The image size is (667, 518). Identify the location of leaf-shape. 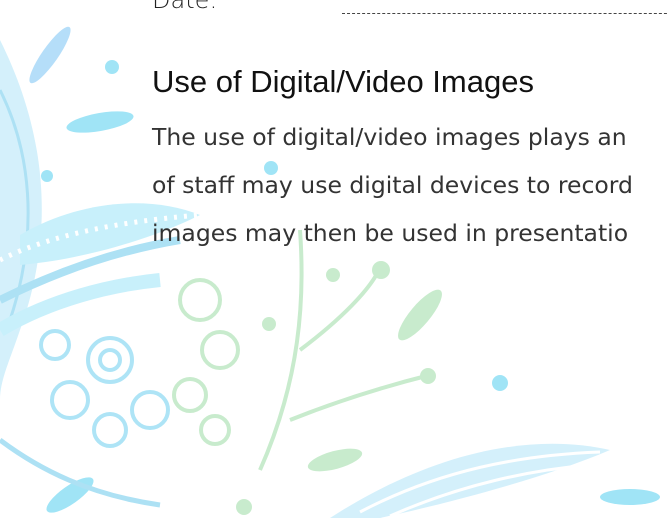
(21, 220).